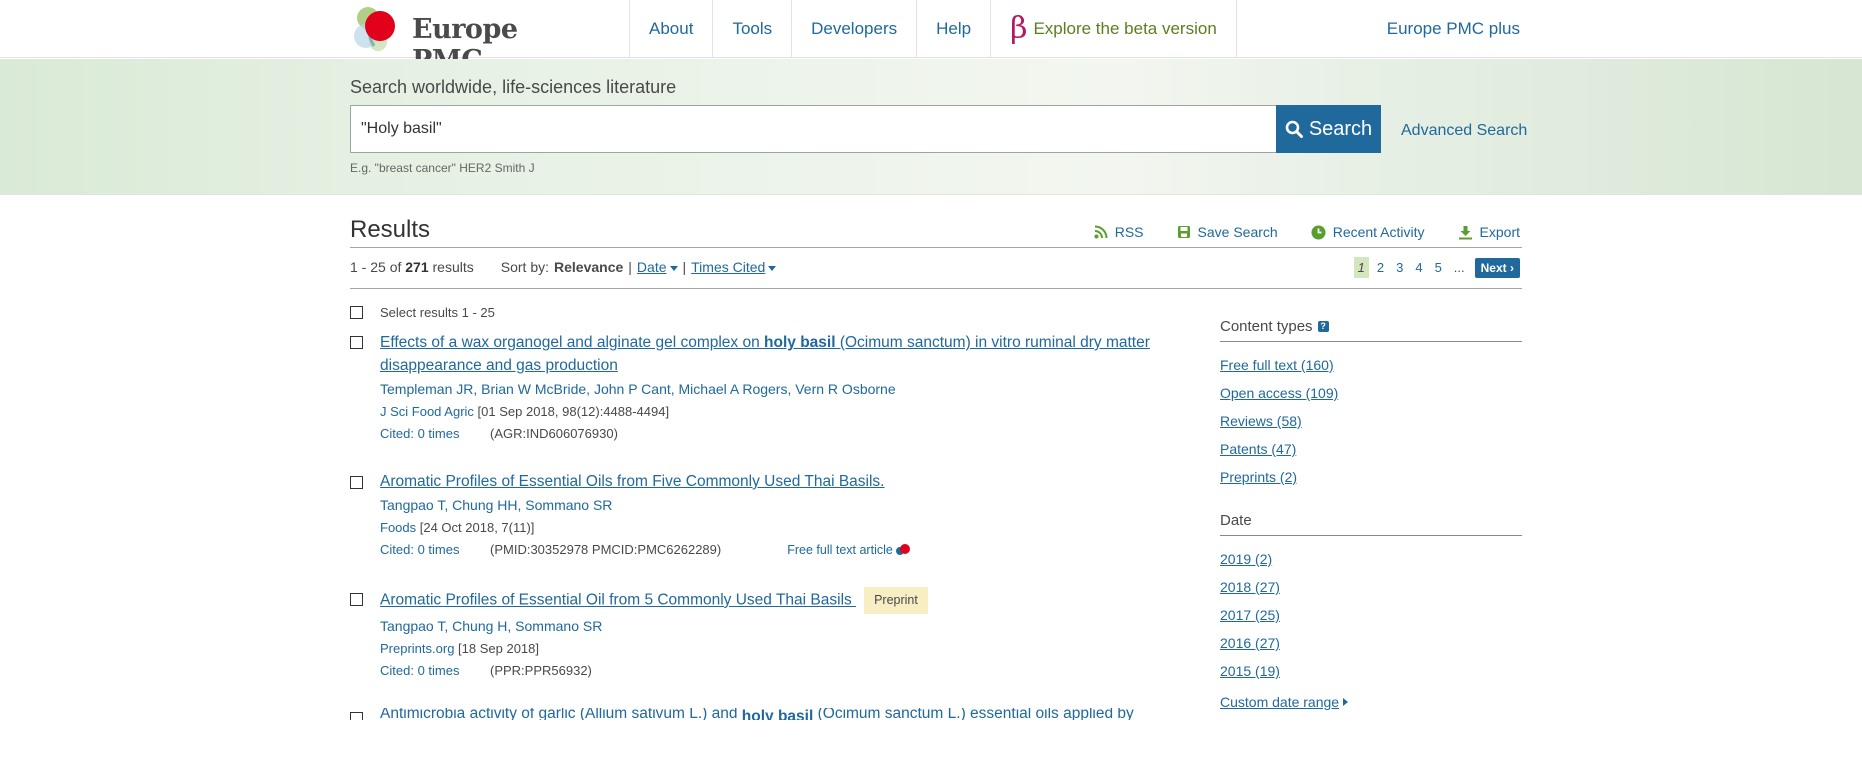  I want to click on select-all-label: Select results 1 - 25, so click(437, 312).